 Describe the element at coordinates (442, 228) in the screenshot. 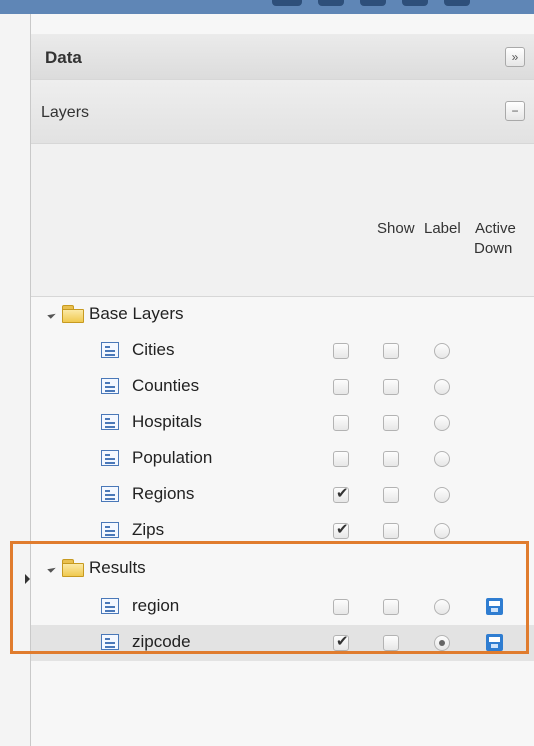

I see `column-header-label: Label` at that location.